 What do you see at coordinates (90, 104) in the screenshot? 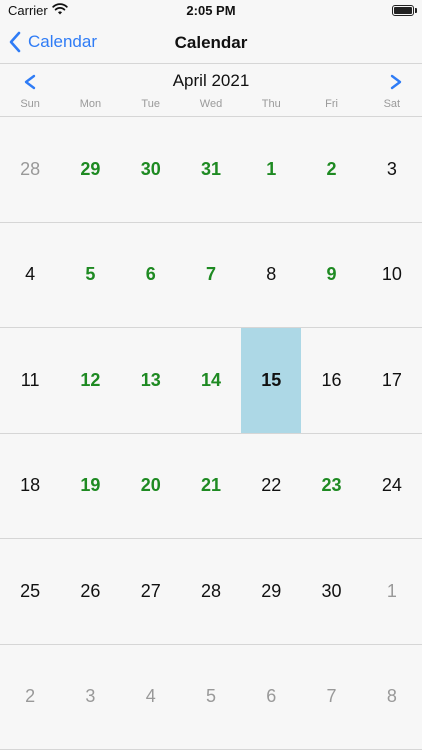
I see `weekday-label: Mon` at bounding box center [90, 104].